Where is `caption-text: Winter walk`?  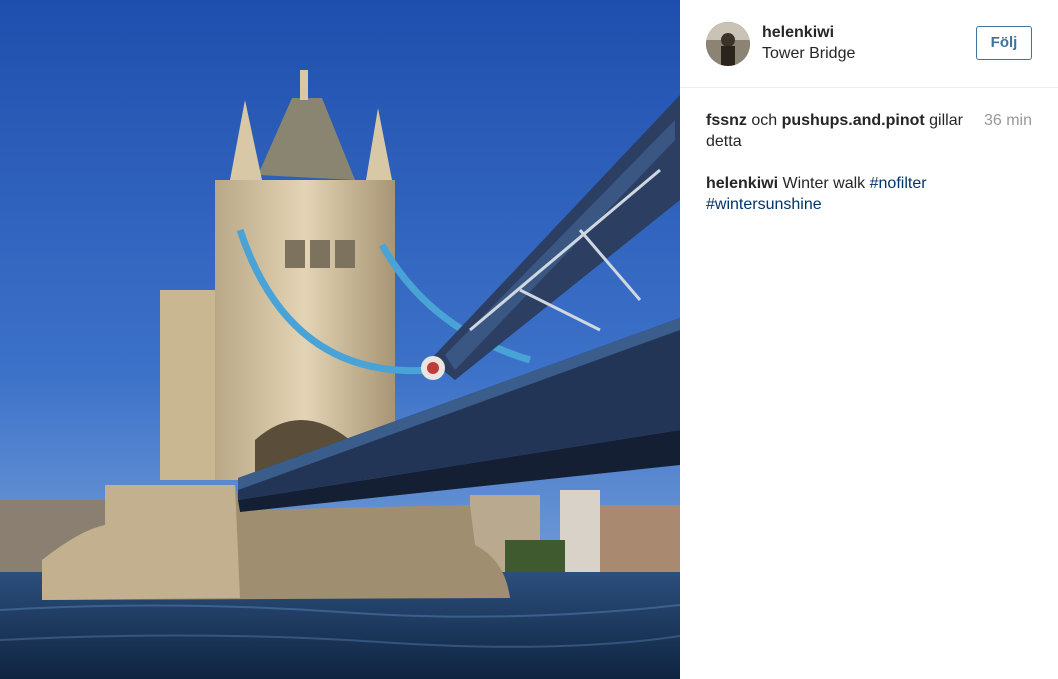 caption-text: Winter walk is located at coordinates (824, 183).